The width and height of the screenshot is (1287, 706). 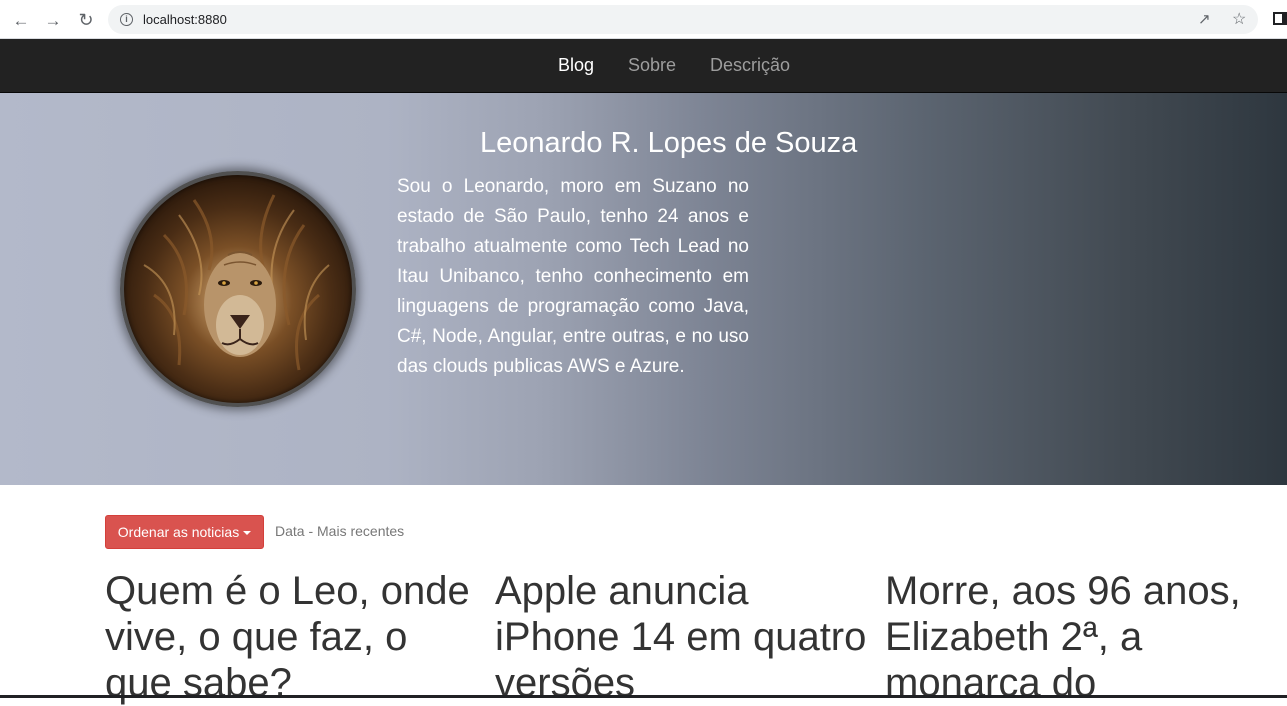 What do you see at coordinates (21, 20) in the screenshot?
I see `arrow-left-icon: ←` at bounding box center [21, 20].